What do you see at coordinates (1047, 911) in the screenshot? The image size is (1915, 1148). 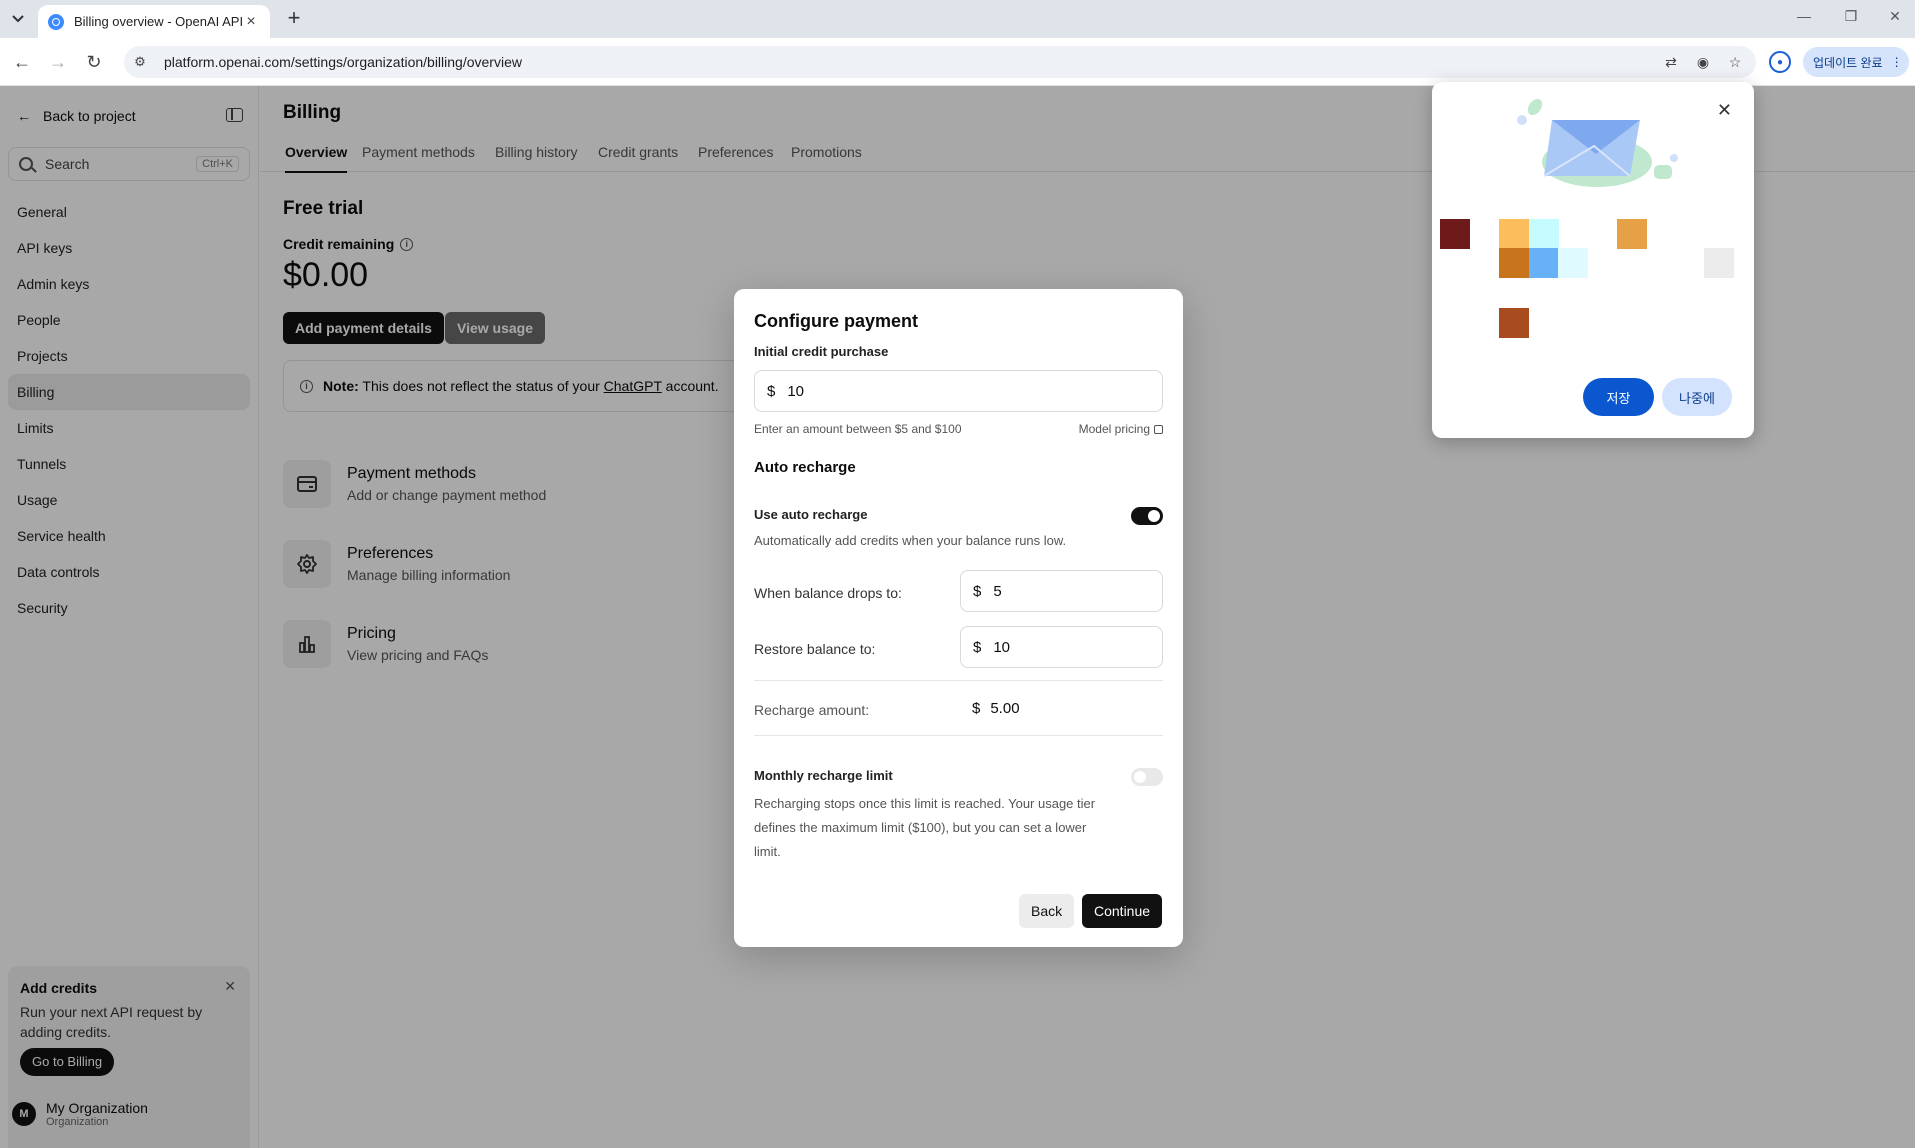 I see `back-button: Back` at bounding box center [1047, 911].